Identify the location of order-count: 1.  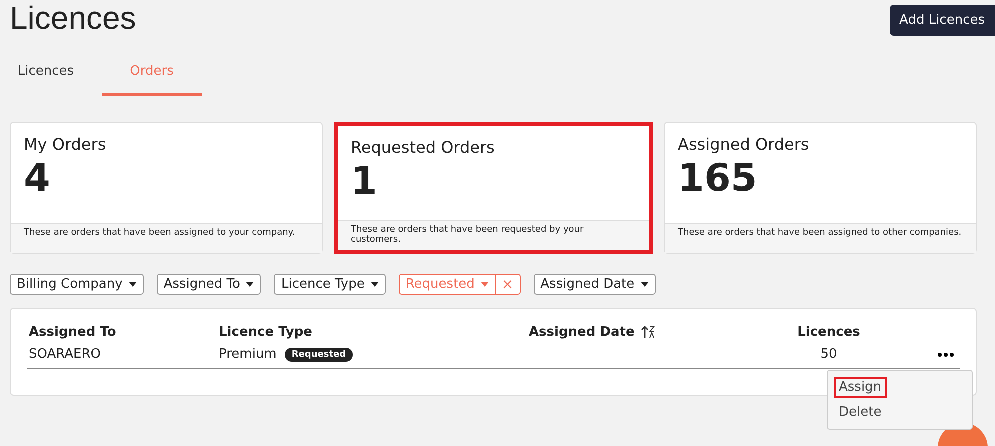
(364, 182).